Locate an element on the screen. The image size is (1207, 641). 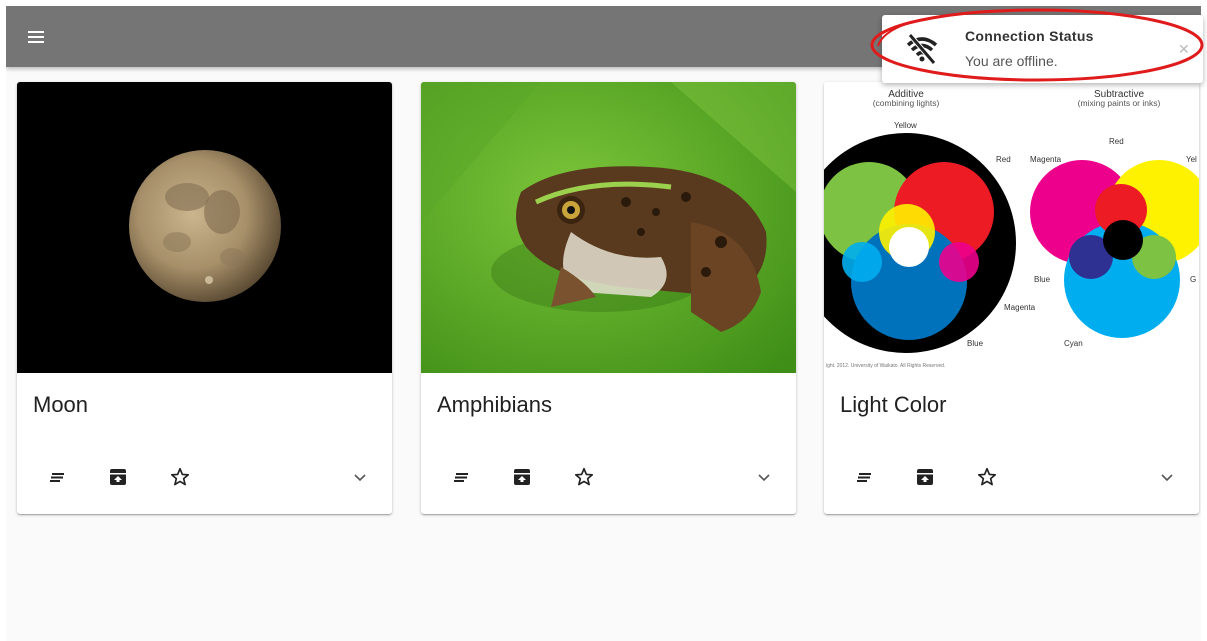
label-yellow: Yellow is located at coordinates (905, 125).